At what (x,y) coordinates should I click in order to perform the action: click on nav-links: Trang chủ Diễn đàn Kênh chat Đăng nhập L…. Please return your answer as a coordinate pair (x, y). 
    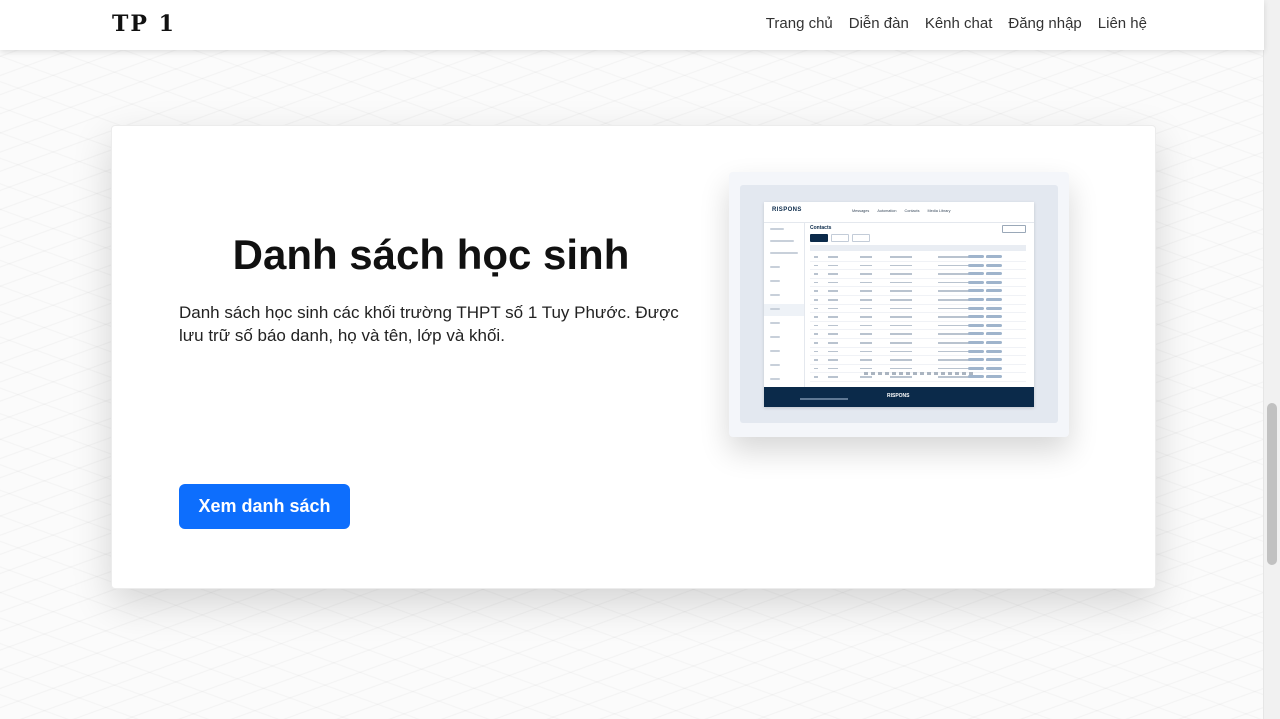
    Looking at the image, I should click on (956, 23).